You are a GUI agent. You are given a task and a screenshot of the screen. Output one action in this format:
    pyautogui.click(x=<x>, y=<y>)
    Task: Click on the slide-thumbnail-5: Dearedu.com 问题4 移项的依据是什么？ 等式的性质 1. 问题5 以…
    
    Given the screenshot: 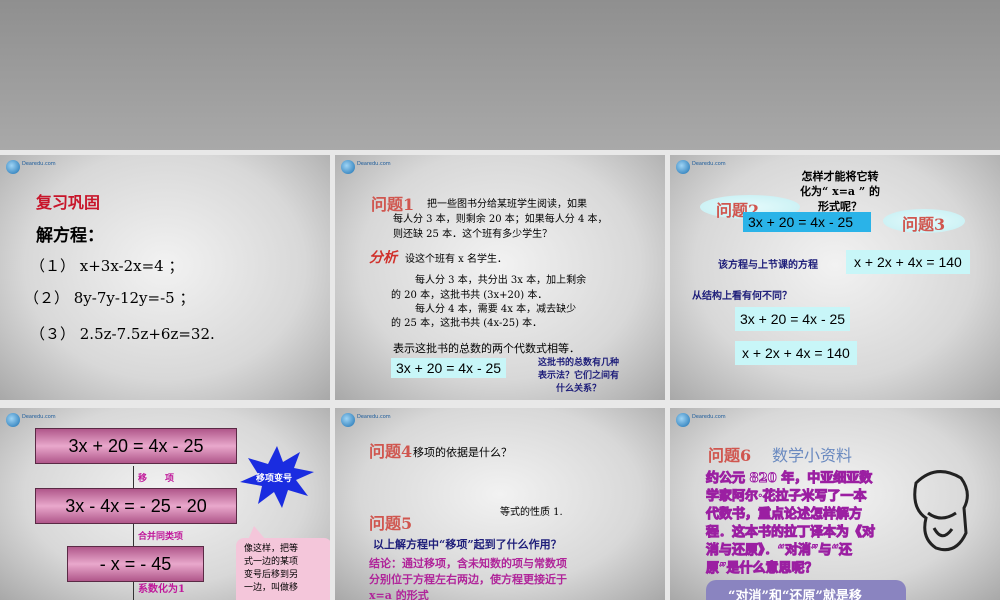 What is the action you would take?
    pyautogui.click(x=500, y=504)
    